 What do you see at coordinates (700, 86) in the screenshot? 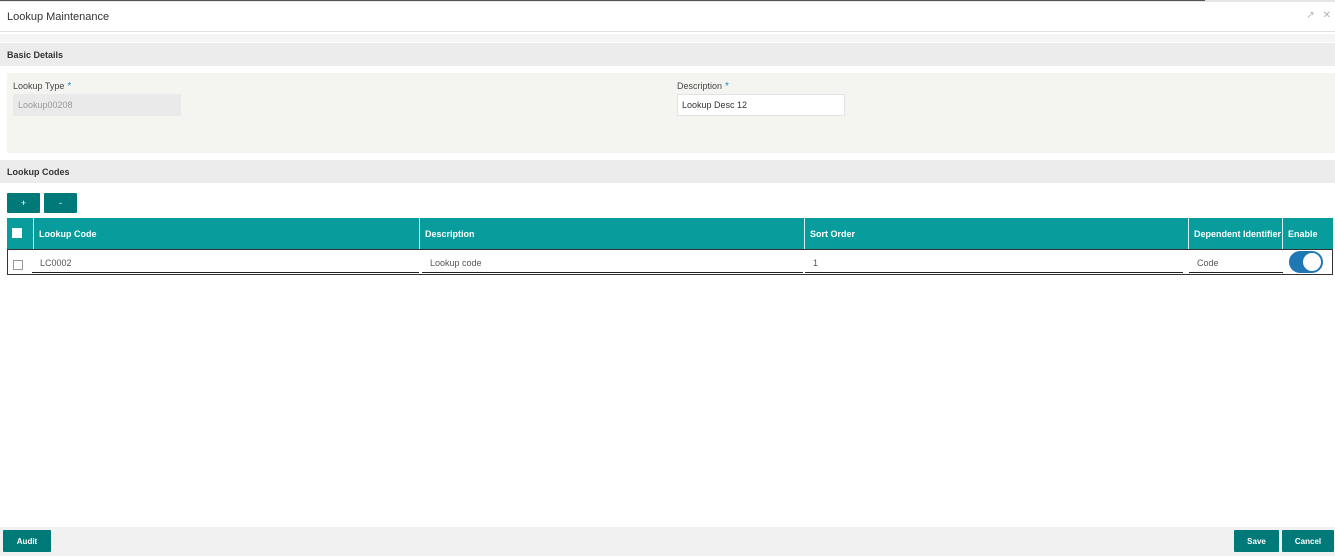
I see `description-label-text: Description` at bounding box center [700, 86].